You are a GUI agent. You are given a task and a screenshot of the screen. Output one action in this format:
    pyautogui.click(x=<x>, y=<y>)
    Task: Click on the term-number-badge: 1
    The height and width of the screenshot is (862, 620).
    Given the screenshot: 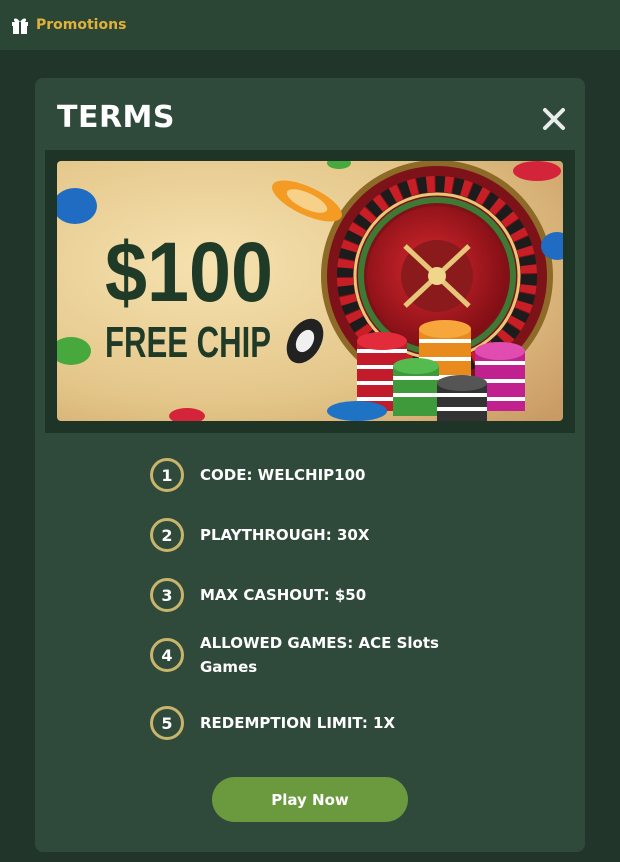 What is the action you would take?
    pyautogui.click(x=167, y=475)
    